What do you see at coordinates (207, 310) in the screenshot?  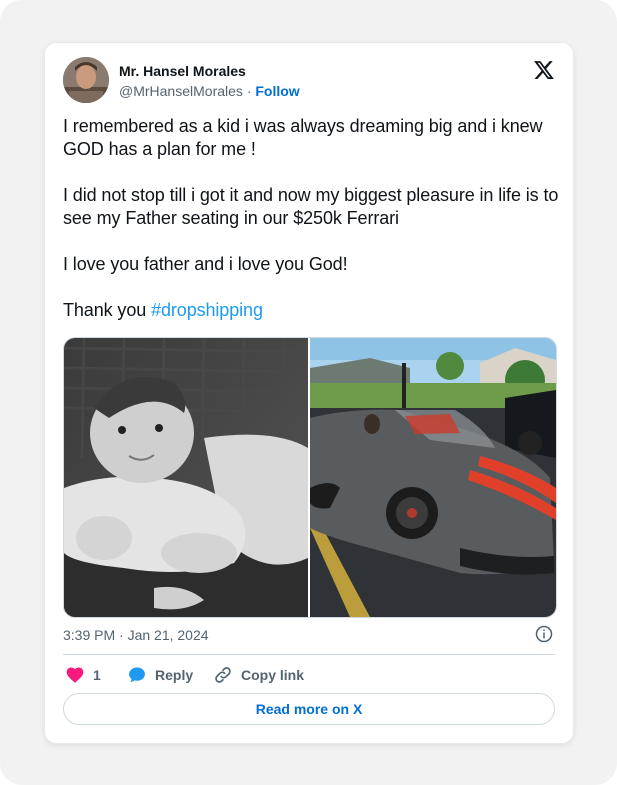 I see `hashtag-link: #dropshipping` at bounding box center [207, 310].